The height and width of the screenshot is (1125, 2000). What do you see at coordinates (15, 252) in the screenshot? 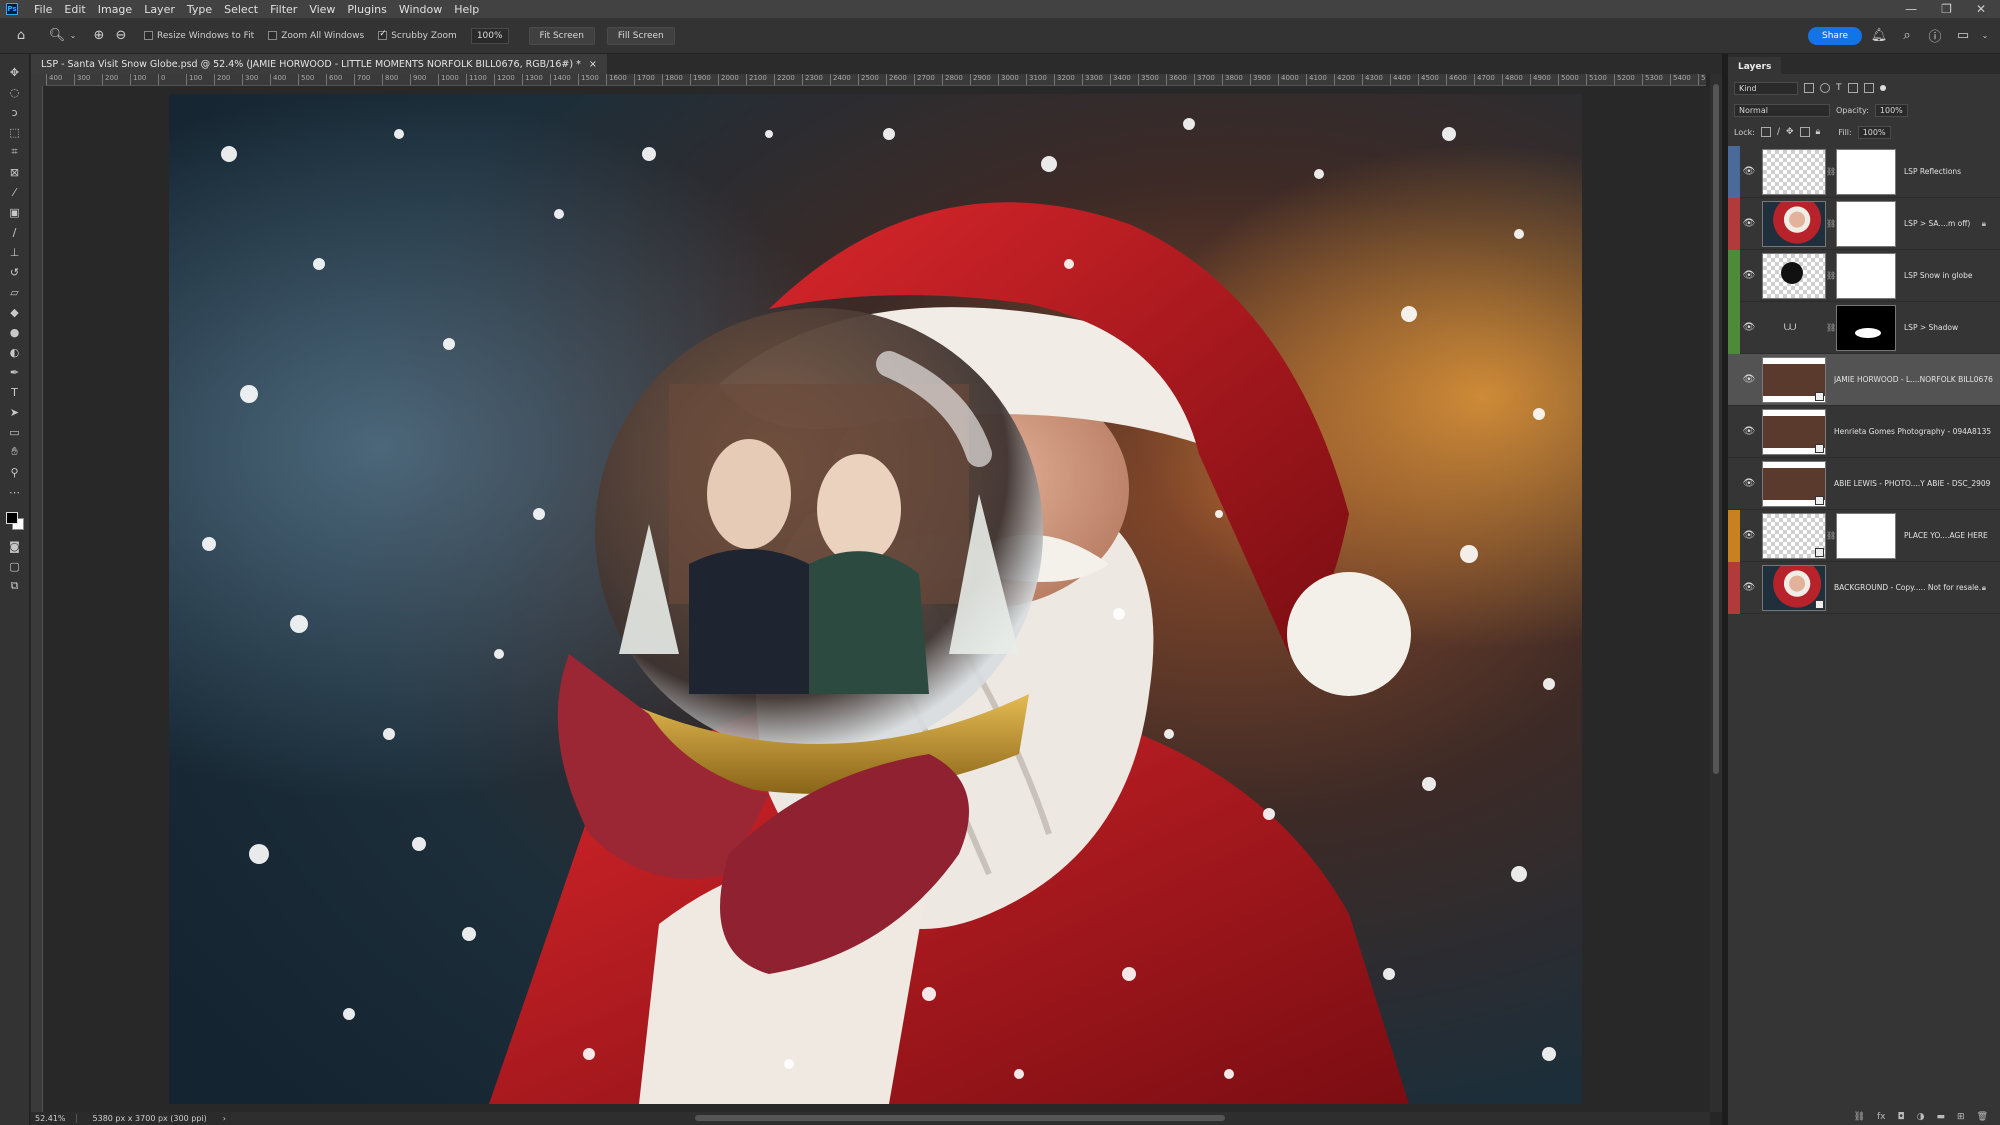
I see `clone-stamp-tool-icon: ⊥` at bounding box center [15, 252].